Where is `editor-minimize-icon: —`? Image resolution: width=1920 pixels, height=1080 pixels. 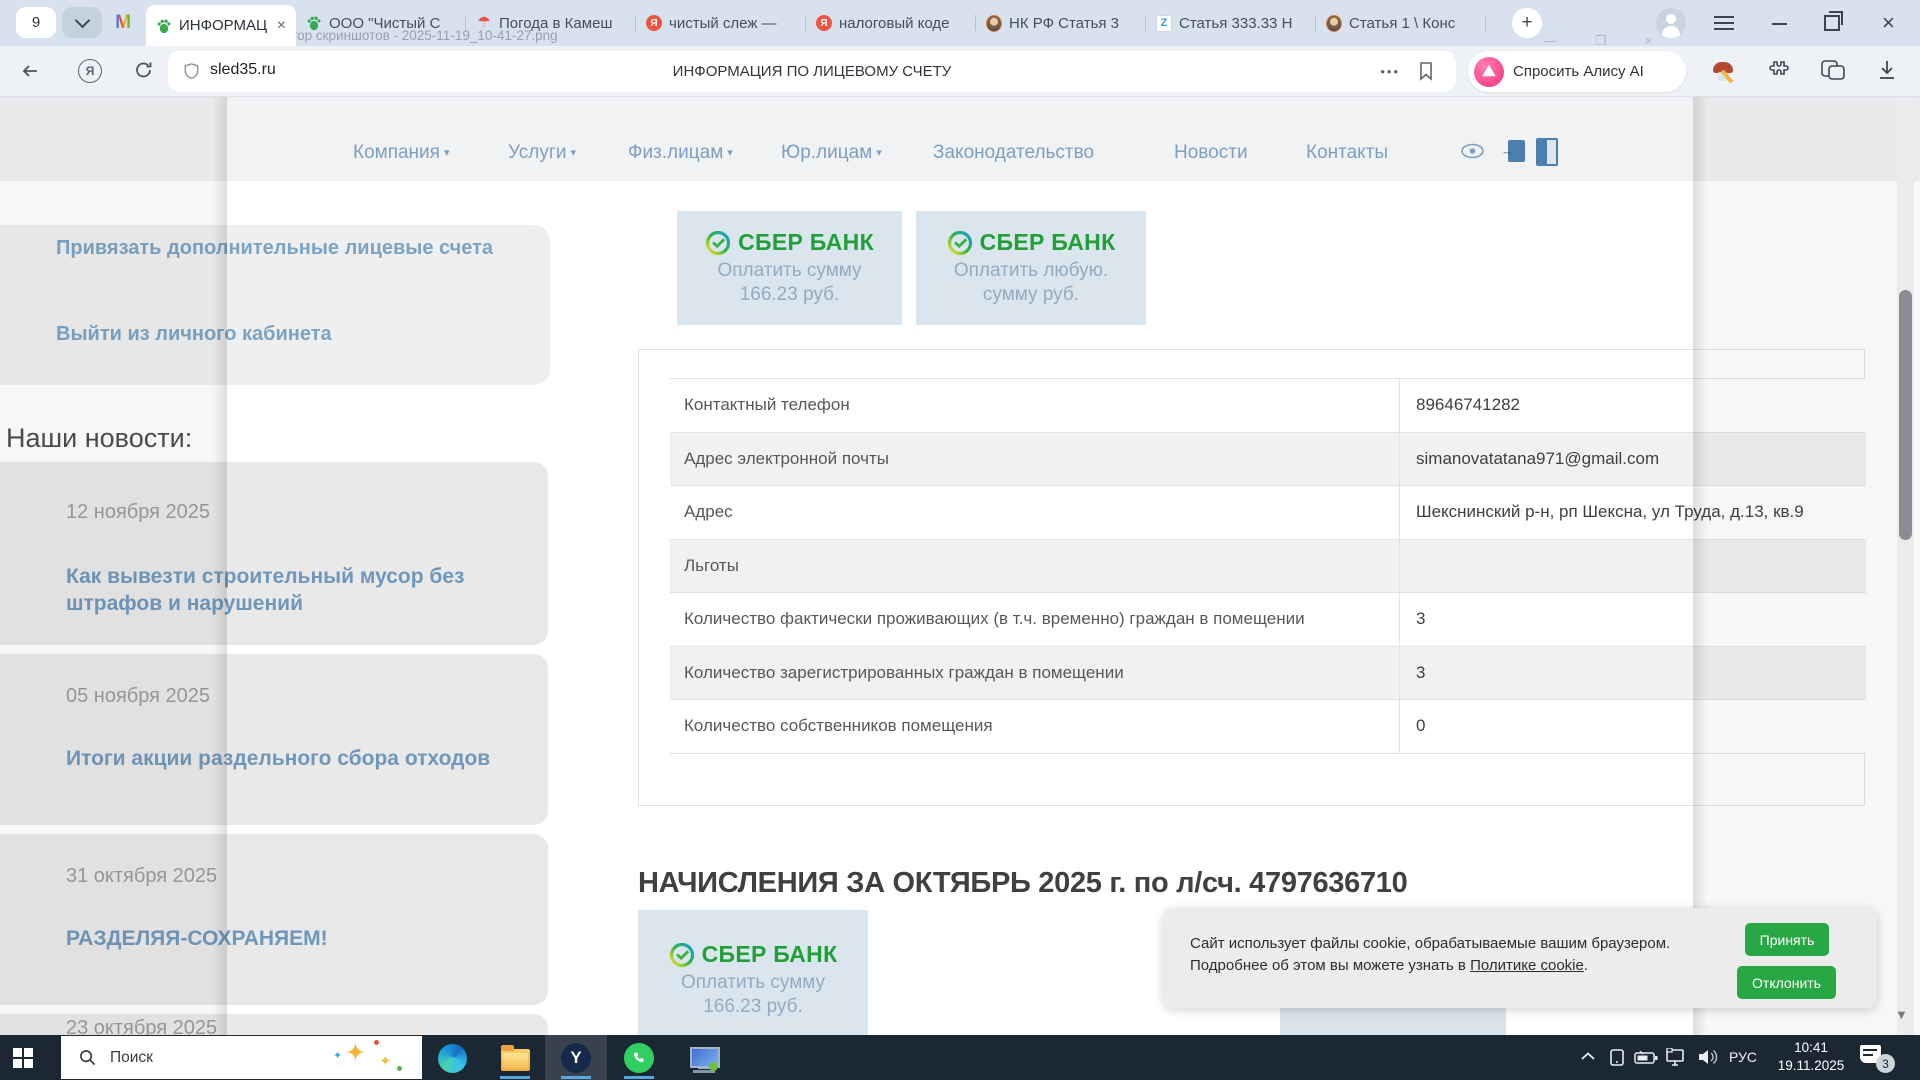 editor-minimize-icon: — is located at coordinates (1550, 39).